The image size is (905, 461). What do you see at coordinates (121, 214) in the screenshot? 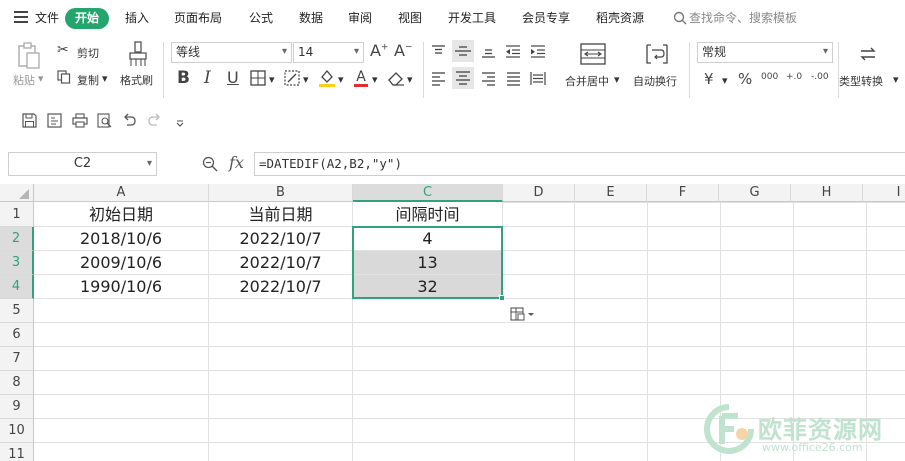
I see `cell-a1: 初始日期` at bounding box center [121, 214].